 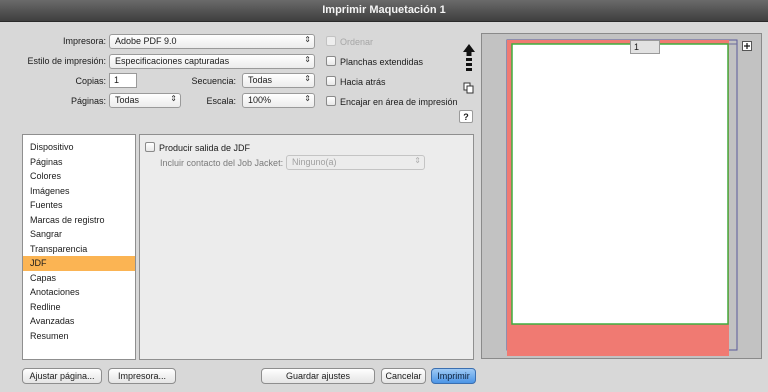 What do you see at coordinates (84, 41) in the screenshot?
I see `printer-label: Impresora:` at bounding box center [84, 41].